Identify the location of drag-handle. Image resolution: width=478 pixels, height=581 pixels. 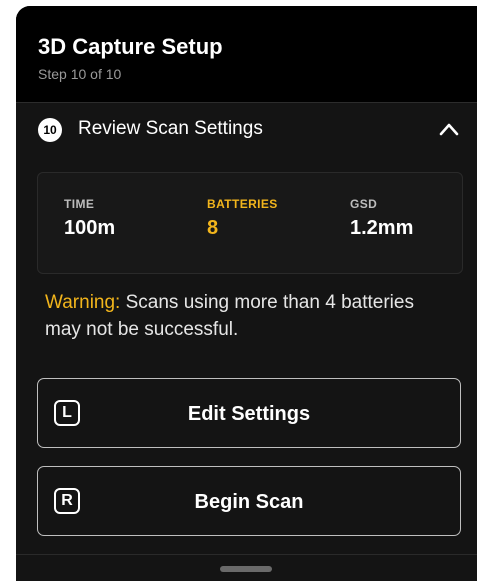
(246, 569).